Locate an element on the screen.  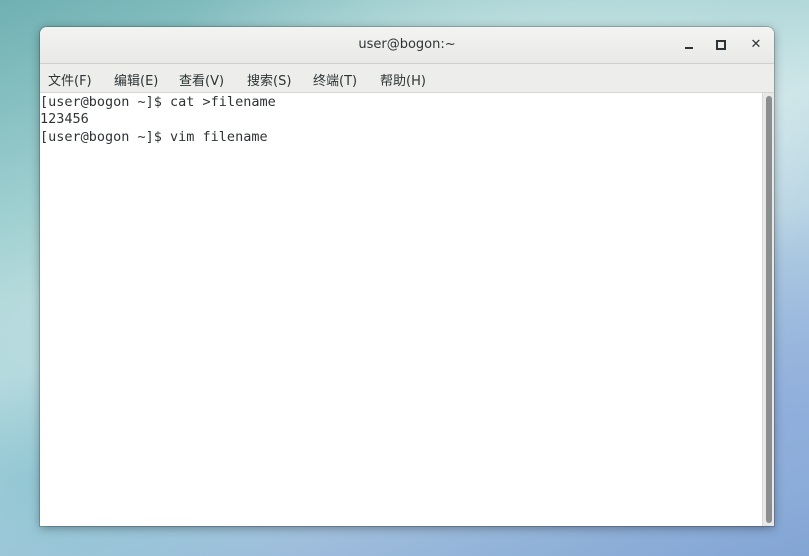
menu-edit: 编辑(E) is located at coordinates (136, 79).